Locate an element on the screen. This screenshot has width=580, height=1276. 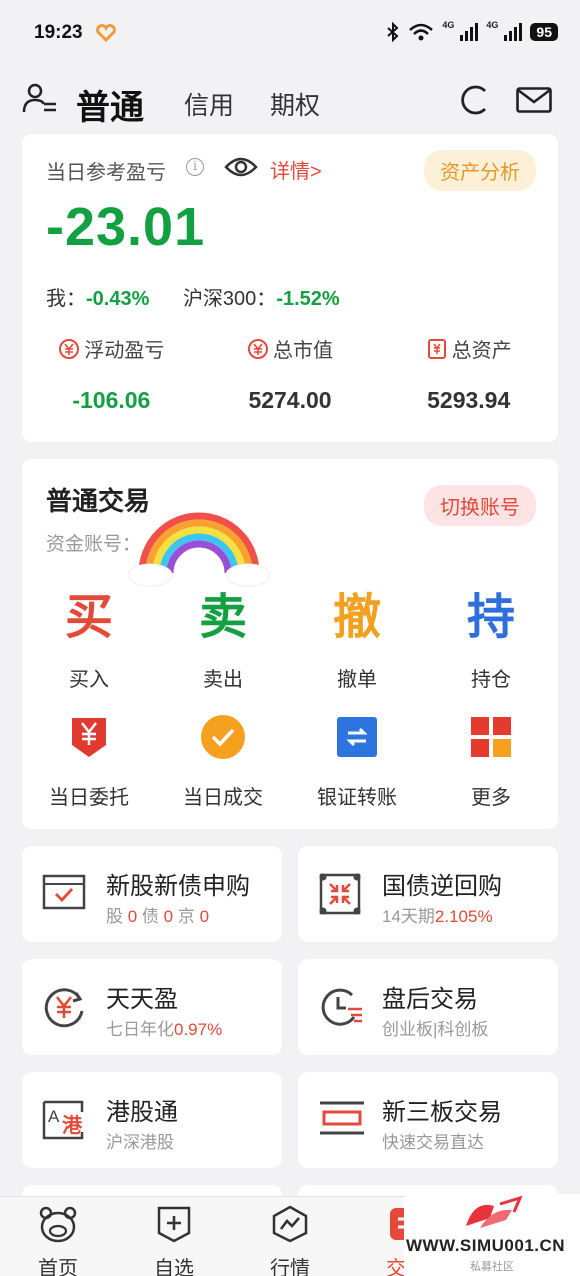
tool-label: 银证转账 is located at coordinates (357, 798).